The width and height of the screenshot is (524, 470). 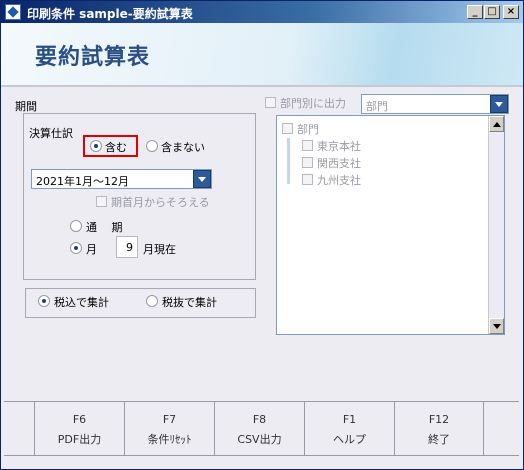 I want to click on settlement-include-label: 含む, so click(x=116, y=147).